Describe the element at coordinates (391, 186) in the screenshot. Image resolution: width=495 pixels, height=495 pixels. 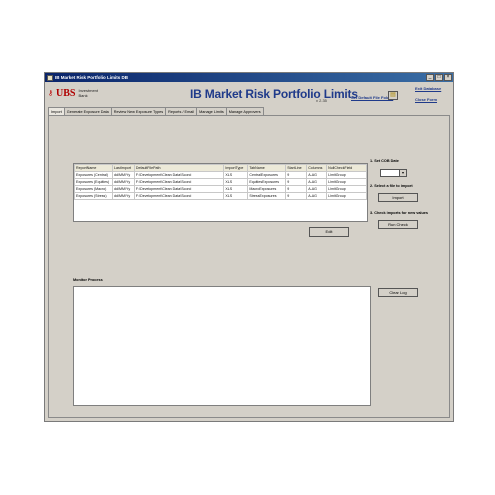
I see `step-2-label: 2. Select a file to import` at that location.